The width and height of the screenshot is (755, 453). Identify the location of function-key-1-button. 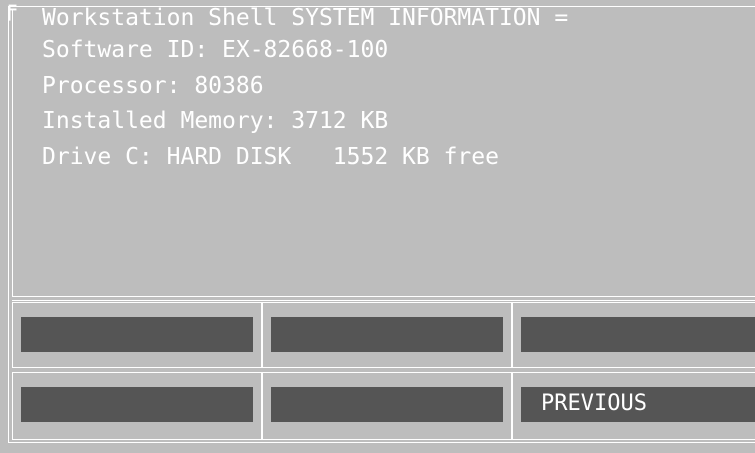
(137, 334).